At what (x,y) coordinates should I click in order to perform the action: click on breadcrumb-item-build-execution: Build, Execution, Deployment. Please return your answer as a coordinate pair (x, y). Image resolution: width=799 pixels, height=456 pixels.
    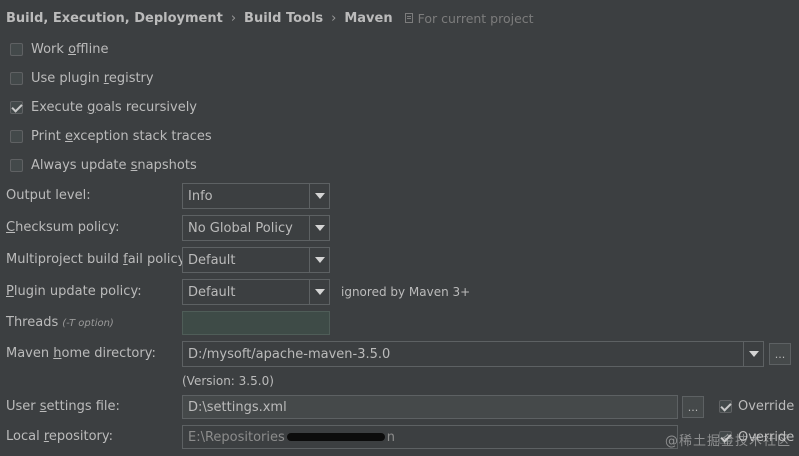
    Looking at the image, I should click on (114, 18).